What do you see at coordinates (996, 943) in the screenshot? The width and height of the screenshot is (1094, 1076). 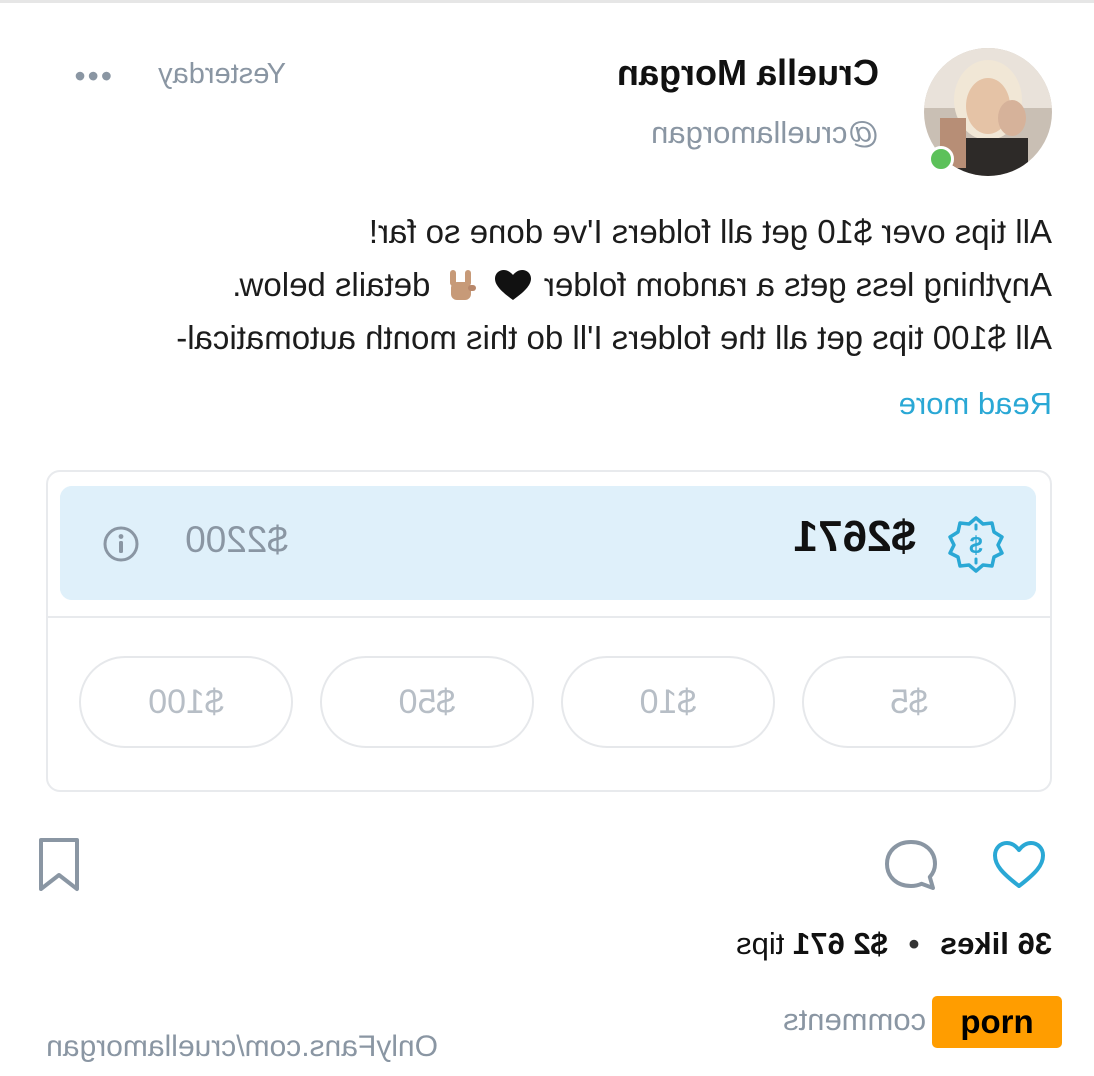 I see `likes-count: 36 likes` at bounding box center [996, 943].